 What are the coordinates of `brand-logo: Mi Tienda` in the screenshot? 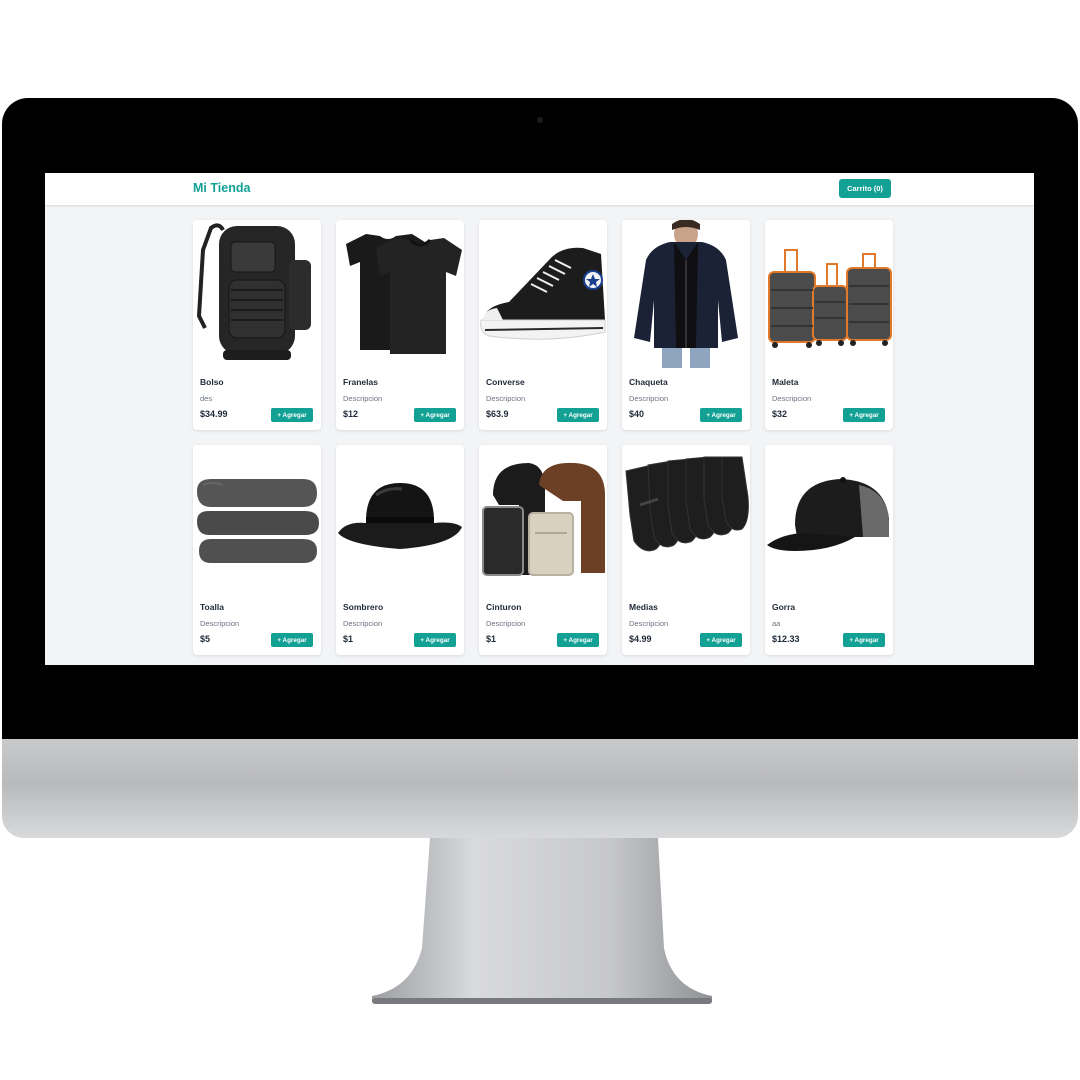 It's located at (221, 188).